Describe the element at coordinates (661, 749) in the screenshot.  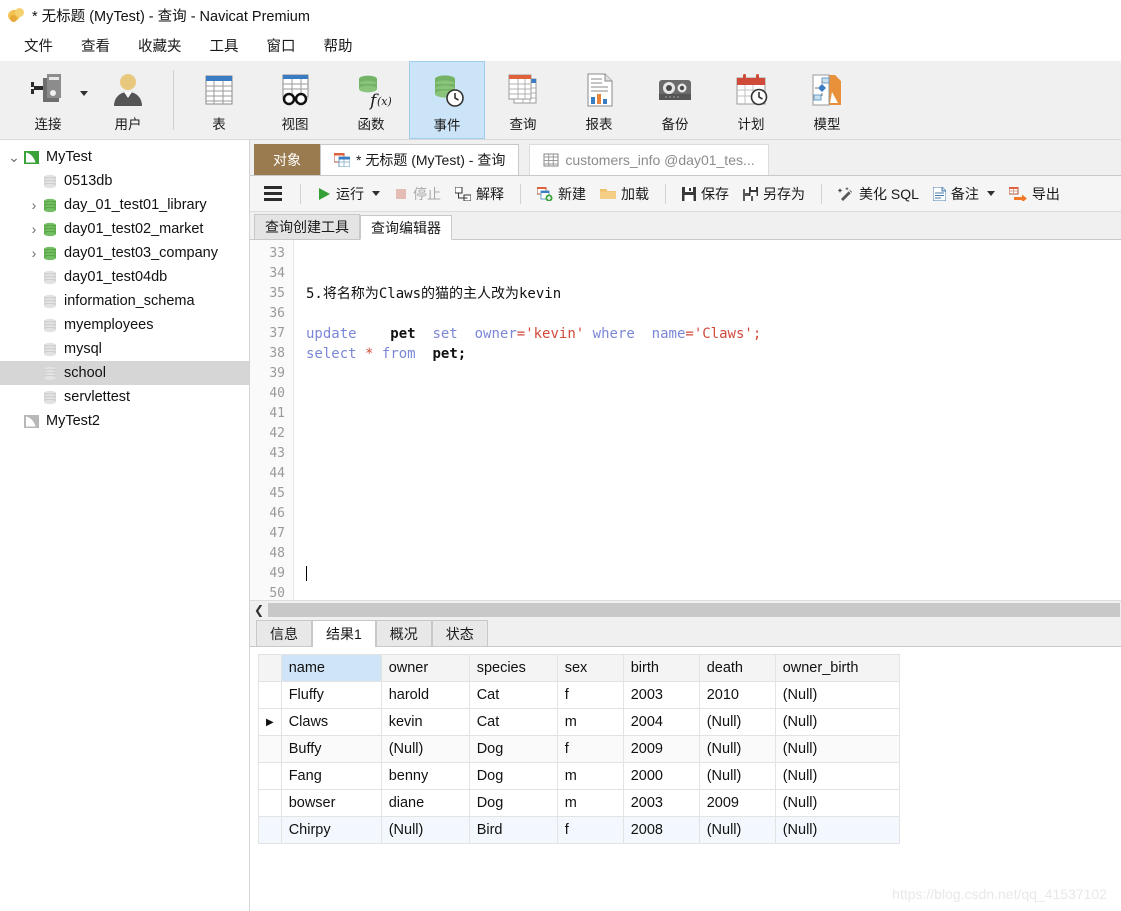
I see `cell-birth: 2009` at that location.